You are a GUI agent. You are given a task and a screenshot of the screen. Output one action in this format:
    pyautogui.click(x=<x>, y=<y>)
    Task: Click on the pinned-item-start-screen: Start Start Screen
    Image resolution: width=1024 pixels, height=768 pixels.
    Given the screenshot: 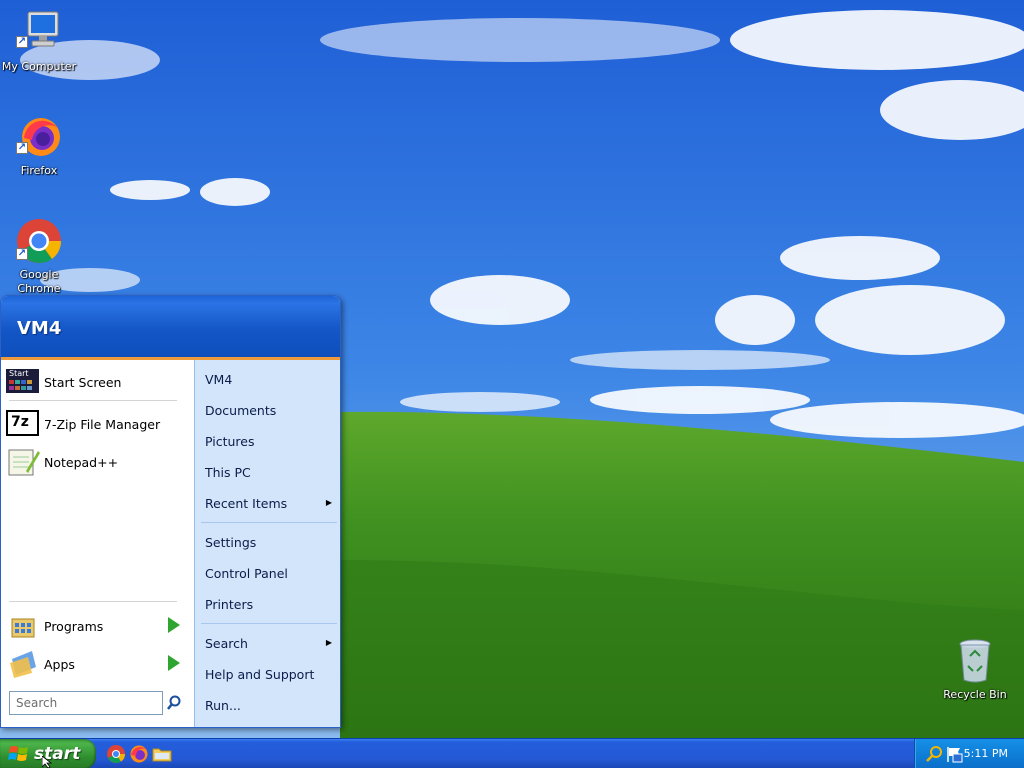 What is the action you would take?
    pyautogui.click(x=98, y=382)
    